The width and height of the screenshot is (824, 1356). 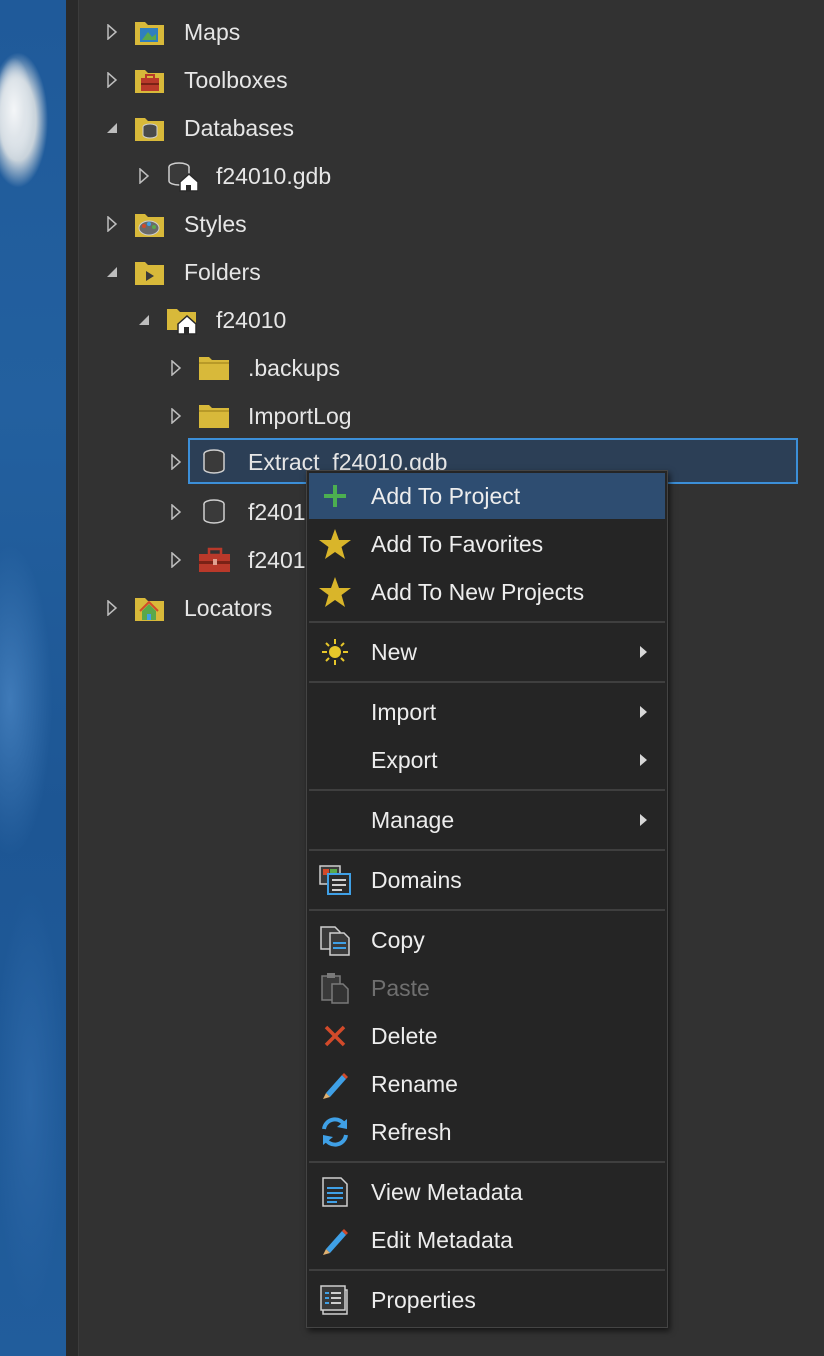 I want to click on menu-item-label: Rename, so click(x=414, y=1083).